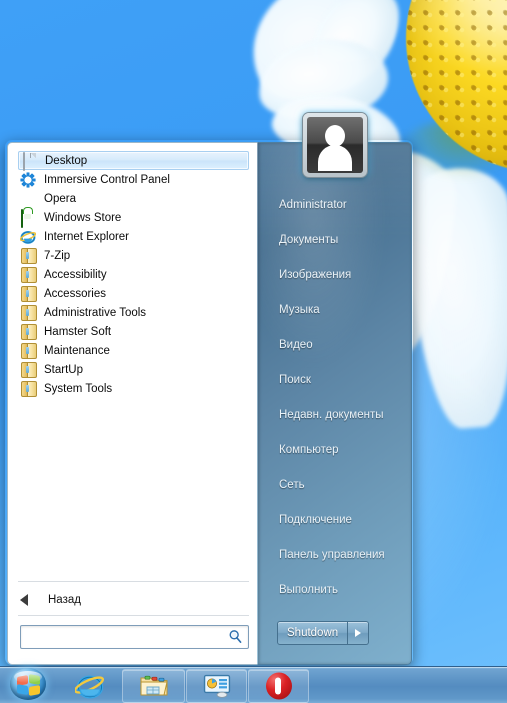 The height and width of the screenshot is (703, 507). I want to click on avatar-body, so click(335, 158).